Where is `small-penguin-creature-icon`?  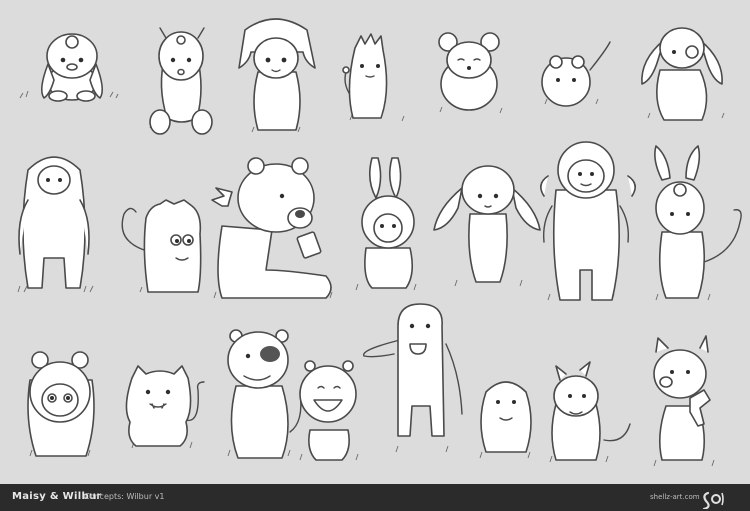
small-penguin-creature-icon is located at coordinates (505, 420).